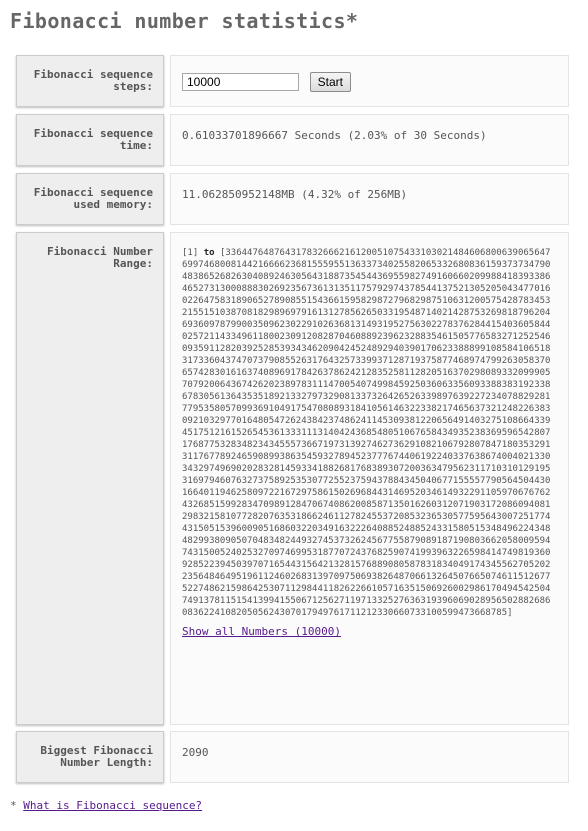  I want to click on time-label: Fibonacci sequence time:, so click(90, 140).